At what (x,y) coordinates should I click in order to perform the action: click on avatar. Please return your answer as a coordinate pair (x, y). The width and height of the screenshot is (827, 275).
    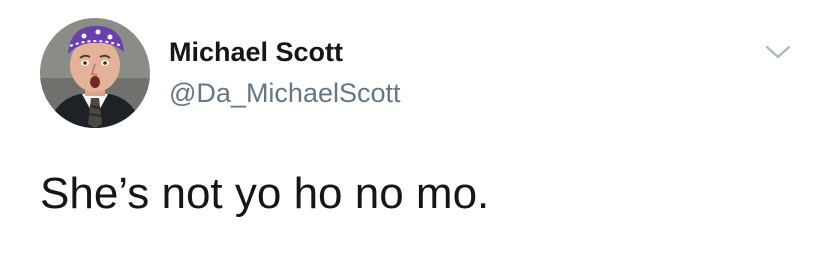
    Looking at the image, I should click on (95, 73).